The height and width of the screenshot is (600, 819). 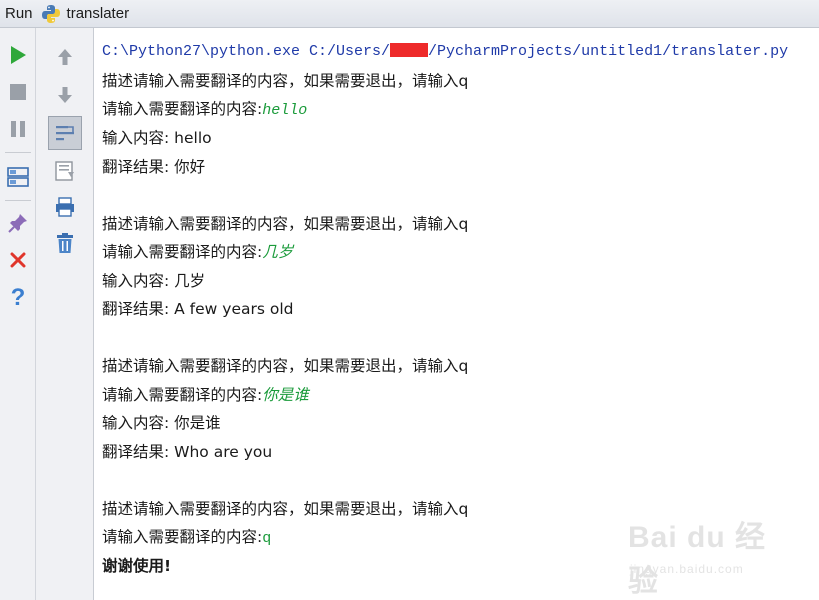 What do you see at coordinates (18, 129) in the screenshot?
I see `pause-icon` at bounding box center [18, 129].